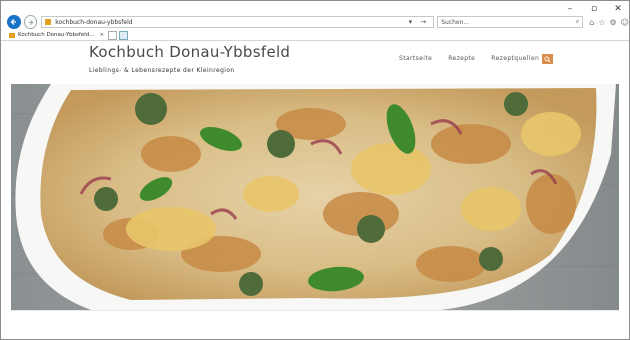 This screenshot has height=340, width=630. I want to click on tab-active: Kochbuch Donau-Ybbsfeld... ×, so click(56, 35).